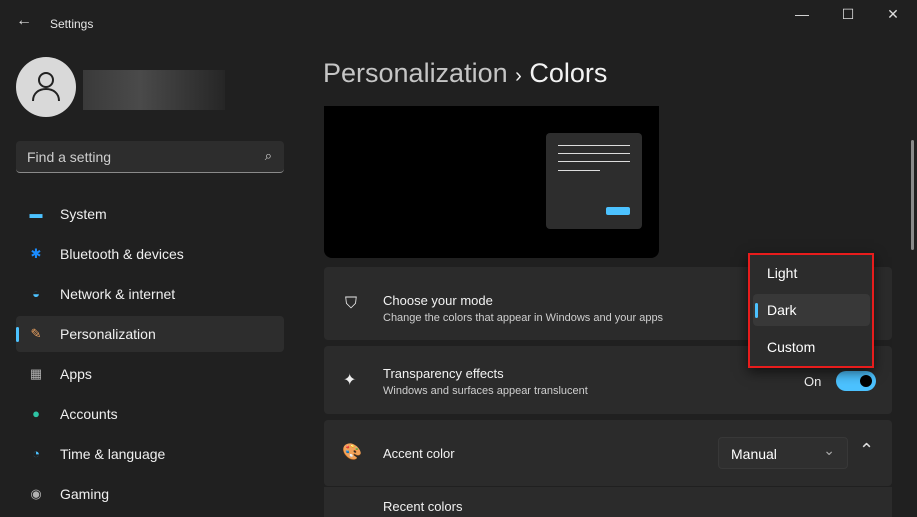 This screenshot has width=917, height=517. I want to click on sidebar-item-label: Accounts, so click(89, 414).